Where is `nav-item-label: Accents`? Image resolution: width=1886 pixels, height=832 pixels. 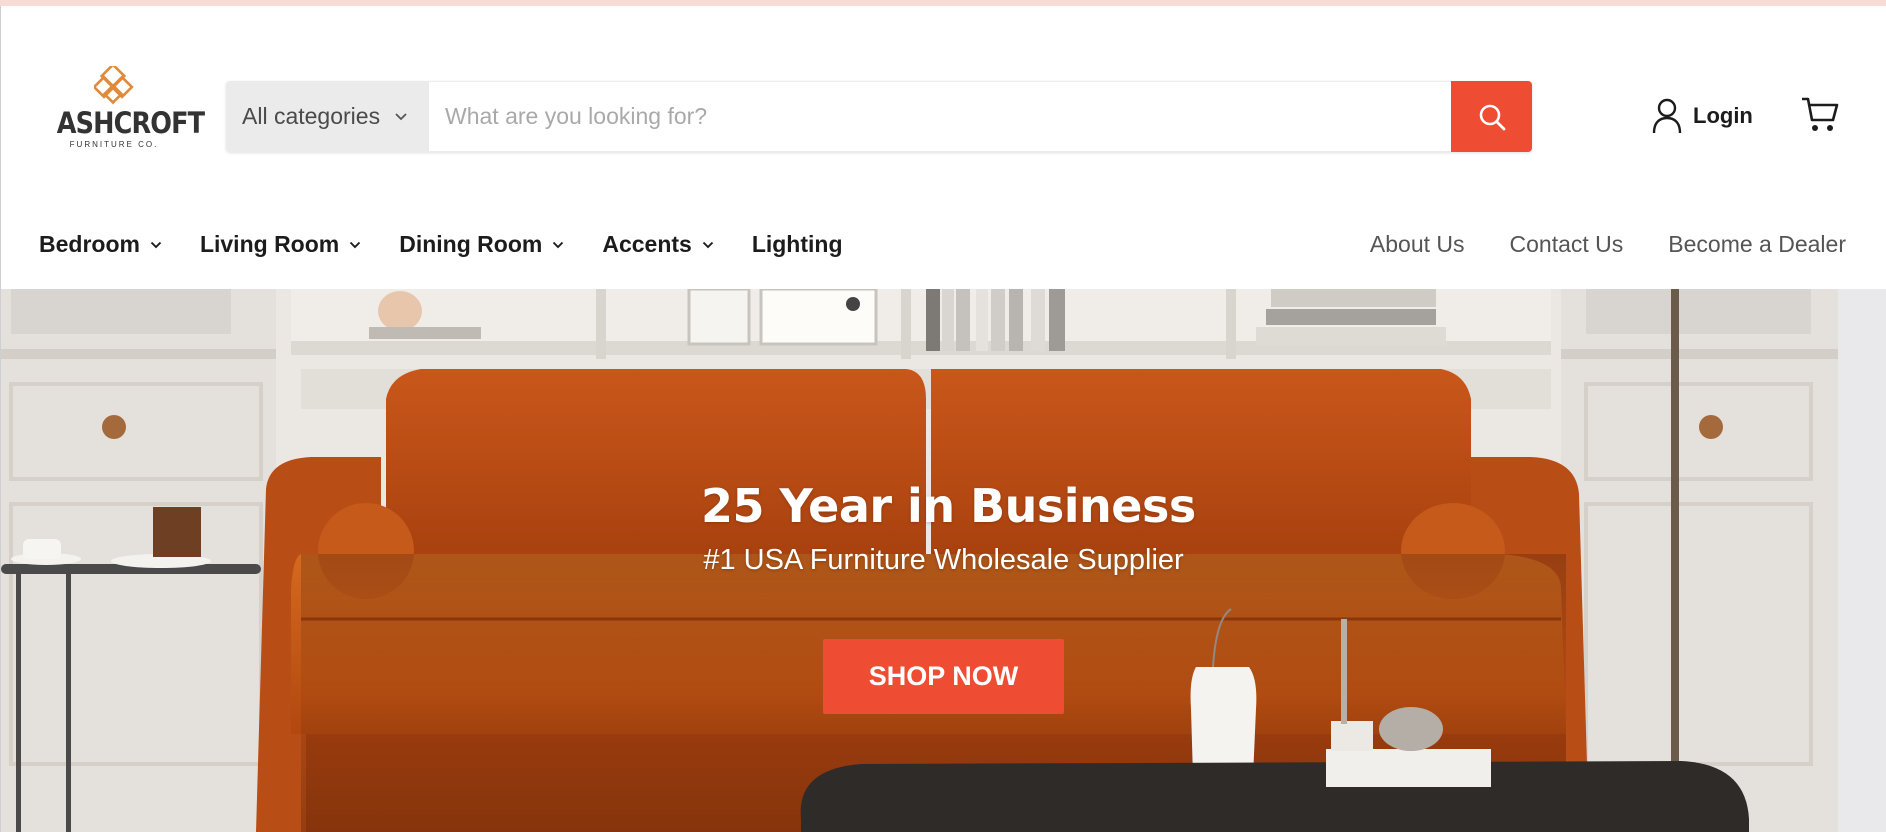
nav-item-label: Accents is located at coordinates (647, 244).